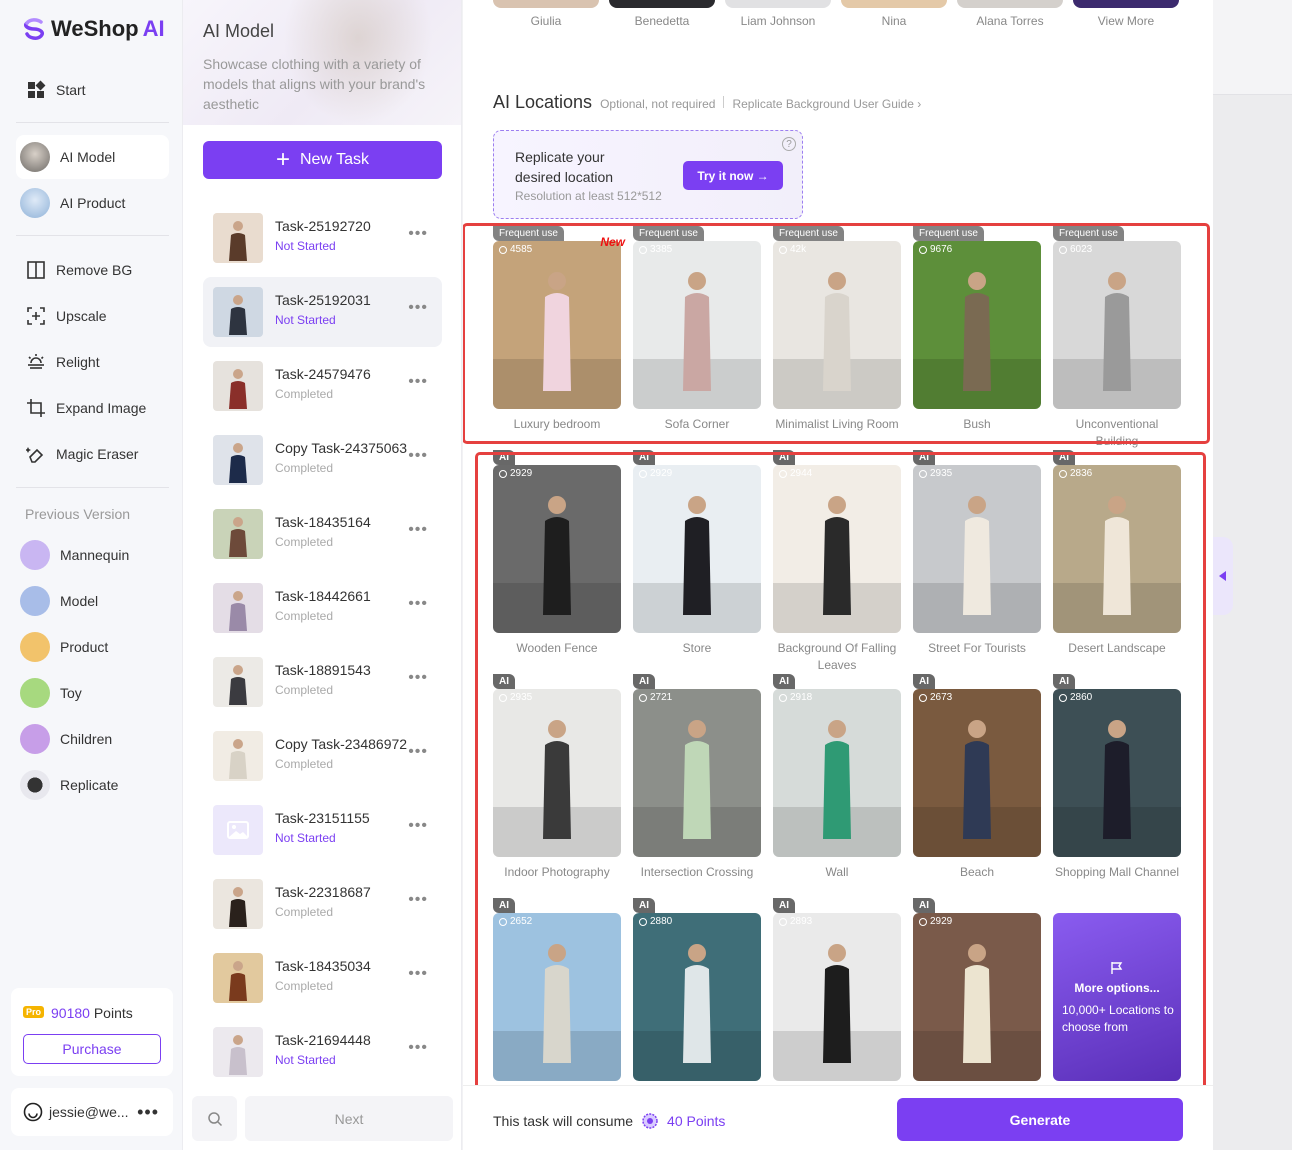 This screenshot has height=1150, width=1292. I want to click on upscale-icon, so click(36, 316).